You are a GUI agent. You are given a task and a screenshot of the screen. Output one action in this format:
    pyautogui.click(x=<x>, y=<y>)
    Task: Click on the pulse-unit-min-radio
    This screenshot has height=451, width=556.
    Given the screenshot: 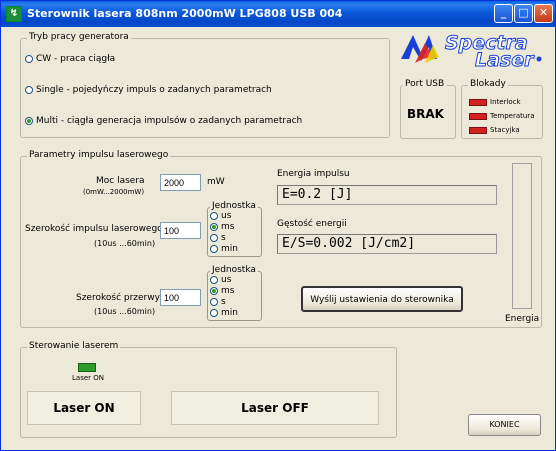 What is the action you would take?
    pyautogui.click(x=214, y=248)
    